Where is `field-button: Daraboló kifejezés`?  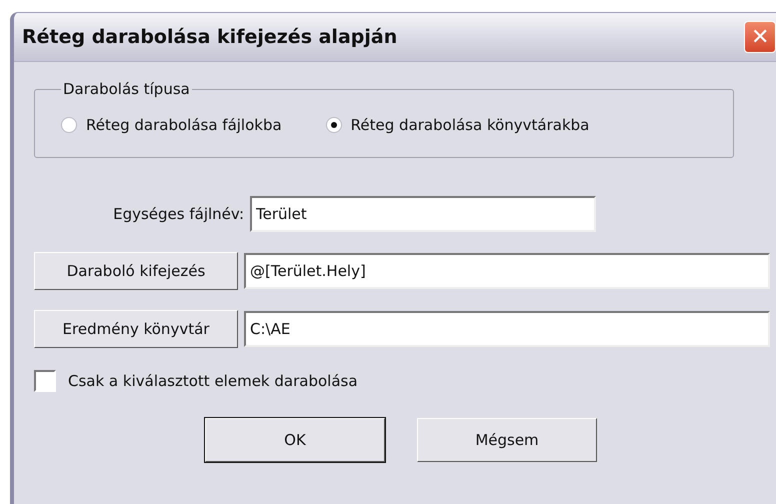
field-button: Daraboló kifejezés is located at coordinates (136, 271).